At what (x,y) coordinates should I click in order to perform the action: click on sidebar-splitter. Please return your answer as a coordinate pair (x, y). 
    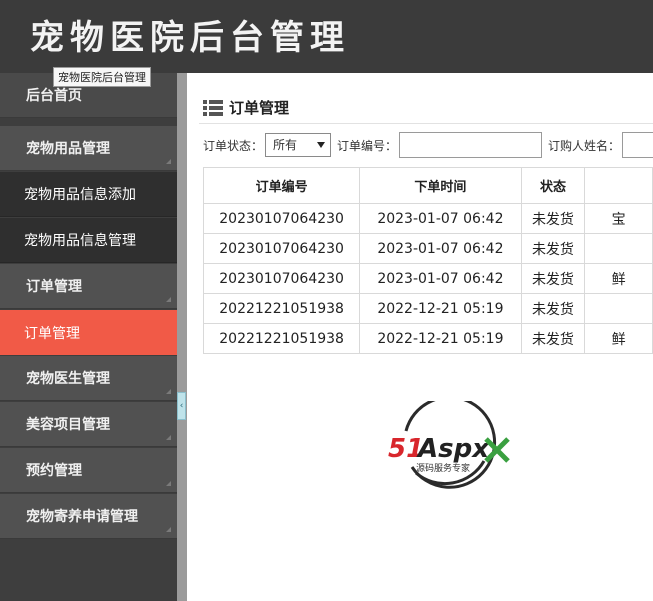
    Looking at the image, I should click on (182, 337).